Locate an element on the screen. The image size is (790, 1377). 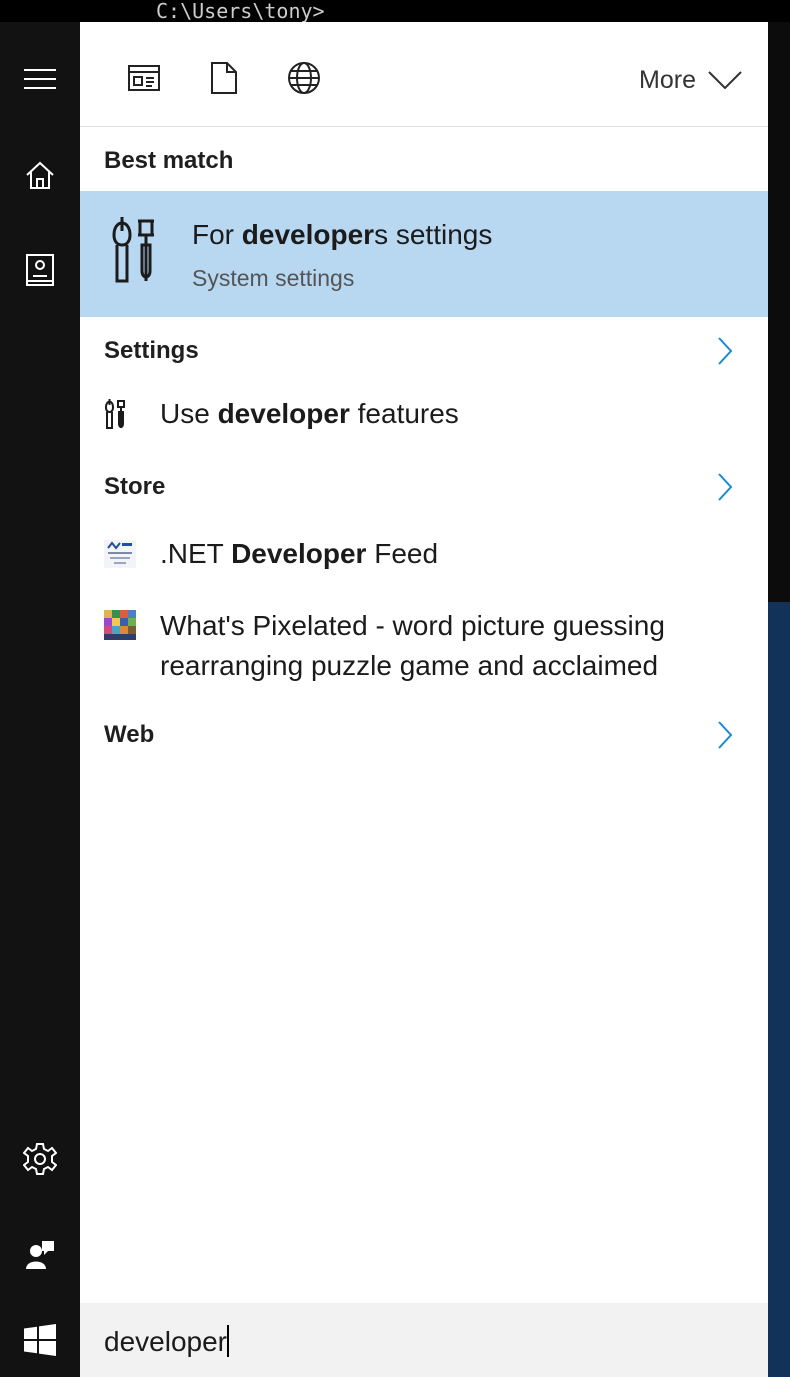
best-match-title: For developers settings is located at coordinates (342, 234).